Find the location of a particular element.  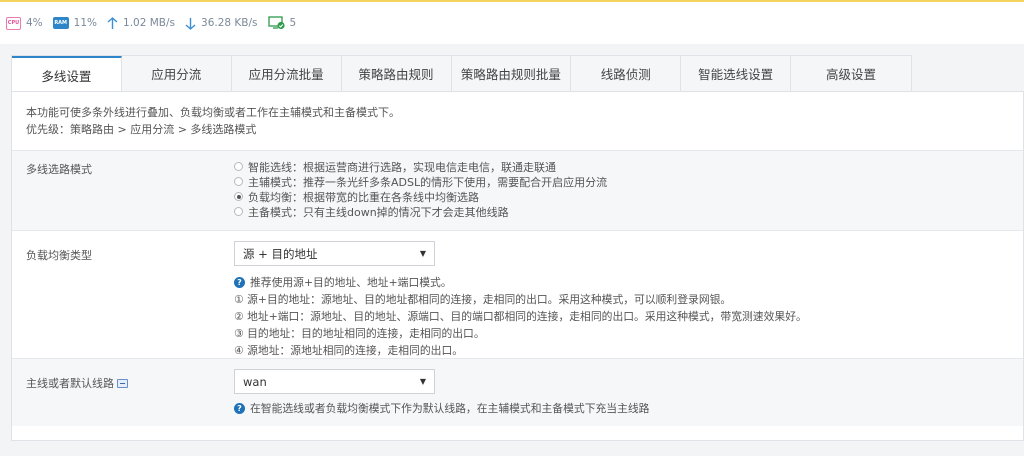

radio-load-balance is located at coordinates (238, 196).